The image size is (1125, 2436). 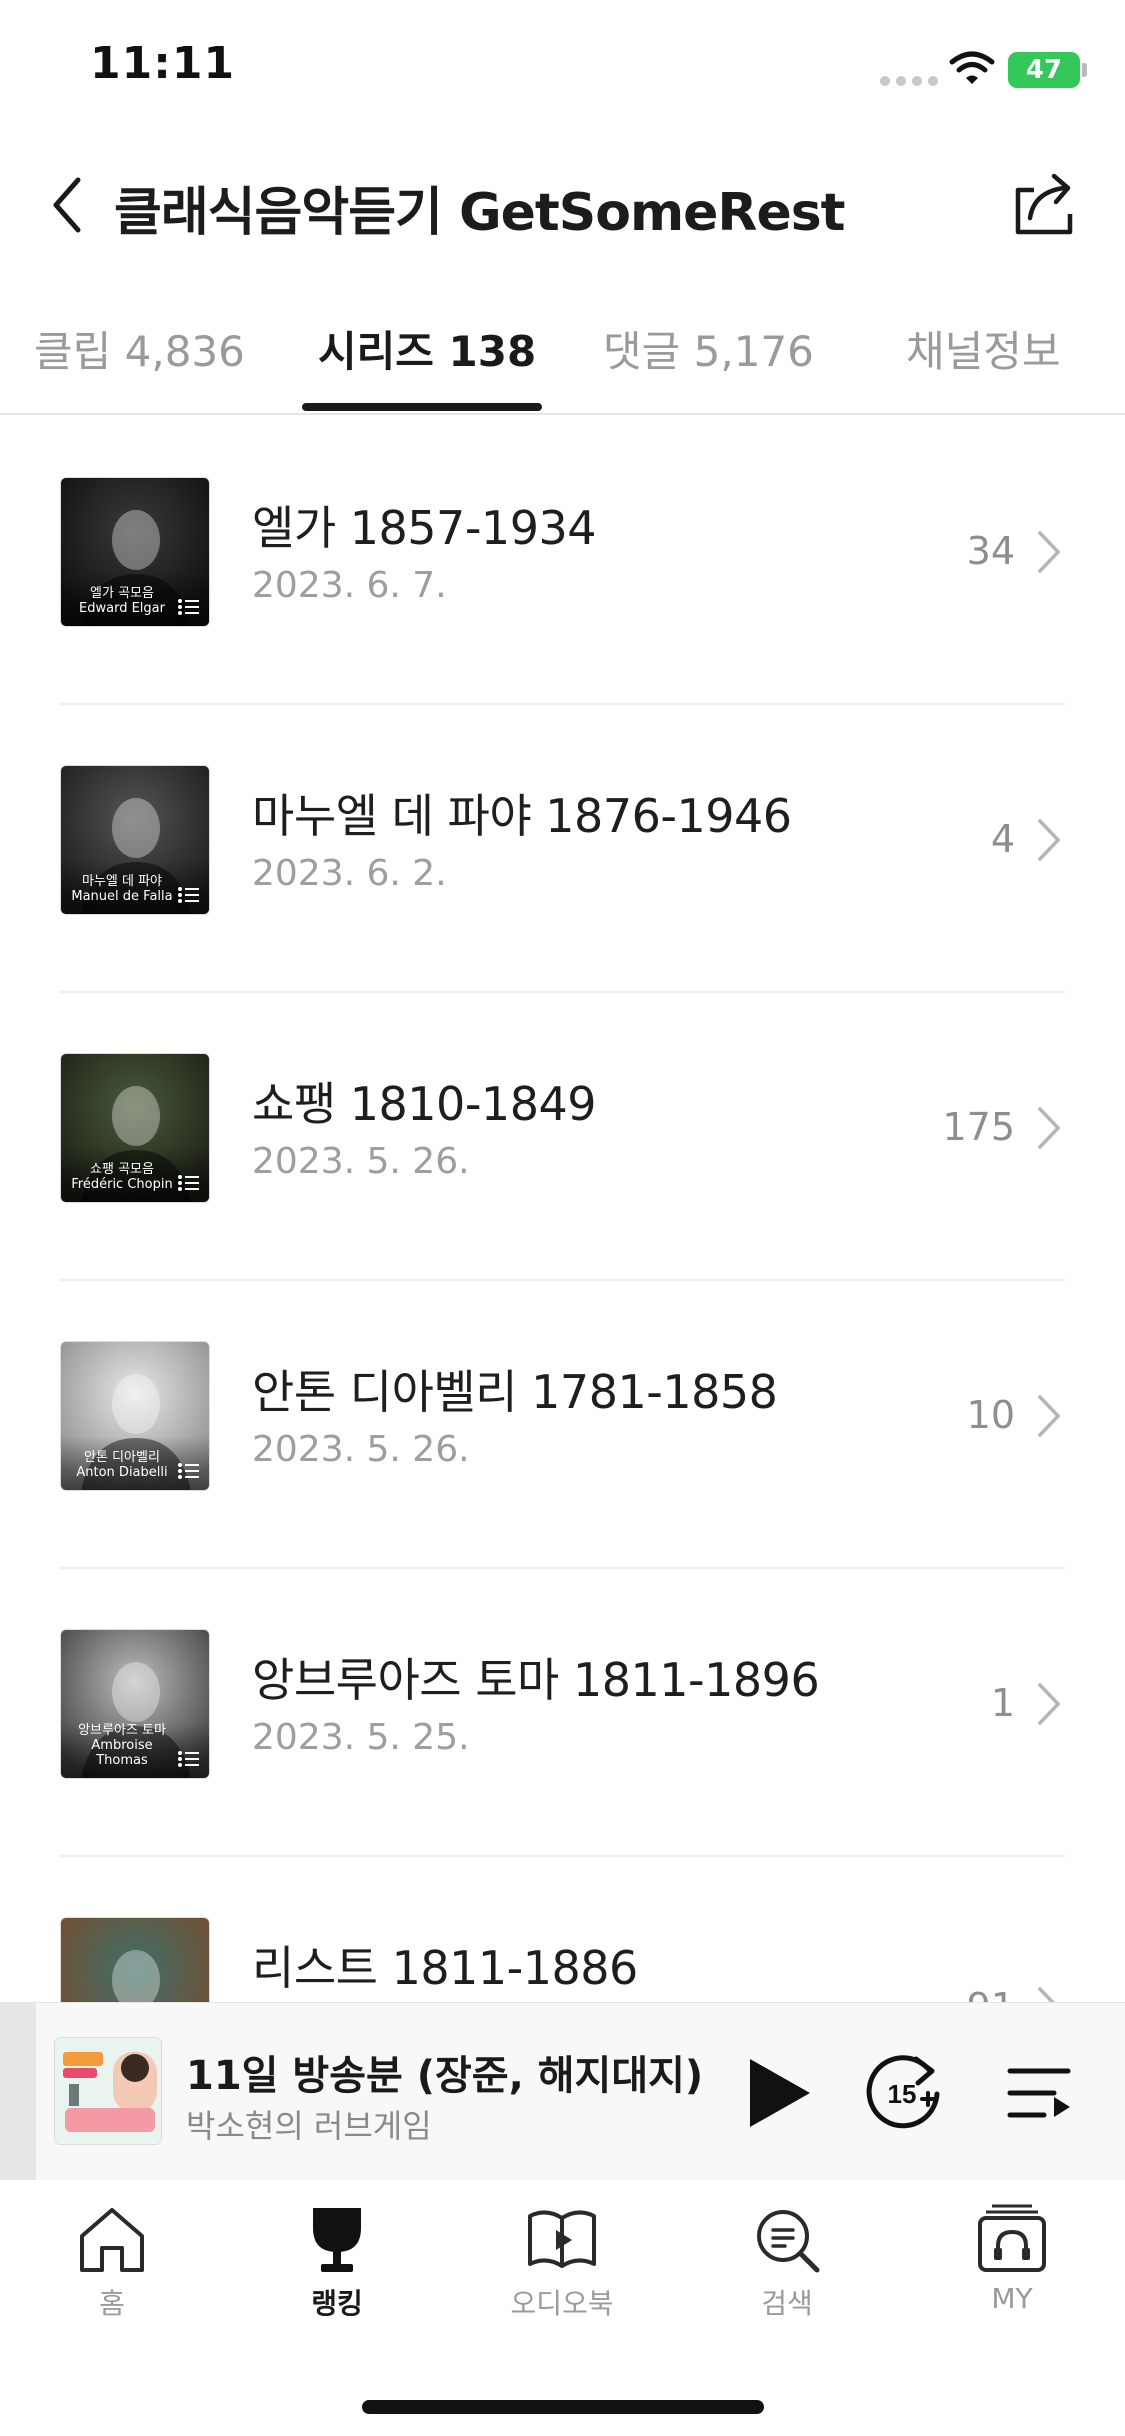 What do you see at coordinates (108, 2091) in the screenshot?
I see `player-artwork` at bounding box center [108, 2091].